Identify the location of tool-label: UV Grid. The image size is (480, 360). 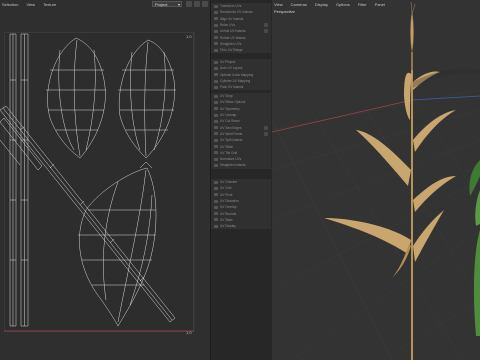
(226, 188).